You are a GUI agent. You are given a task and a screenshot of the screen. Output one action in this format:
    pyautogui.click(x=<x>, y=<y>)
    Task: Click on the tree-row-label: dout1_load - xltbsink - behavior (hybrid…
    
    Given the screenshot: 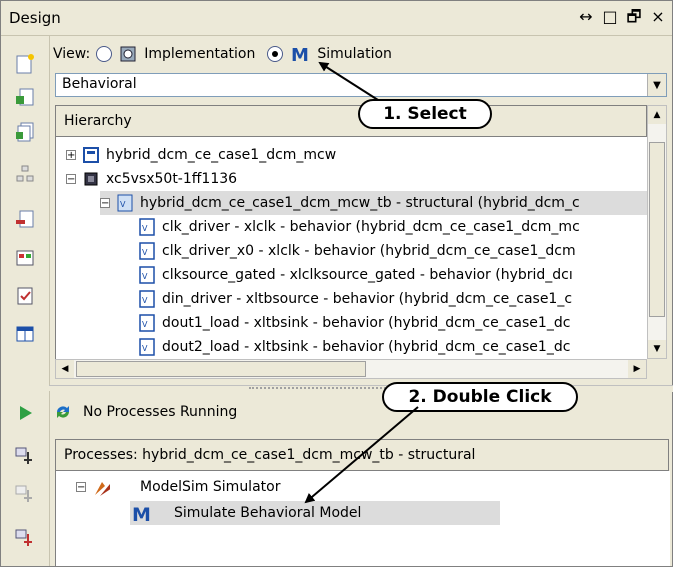 What is the action you would take?
    pyautogui.click(x=366, y=323)
    